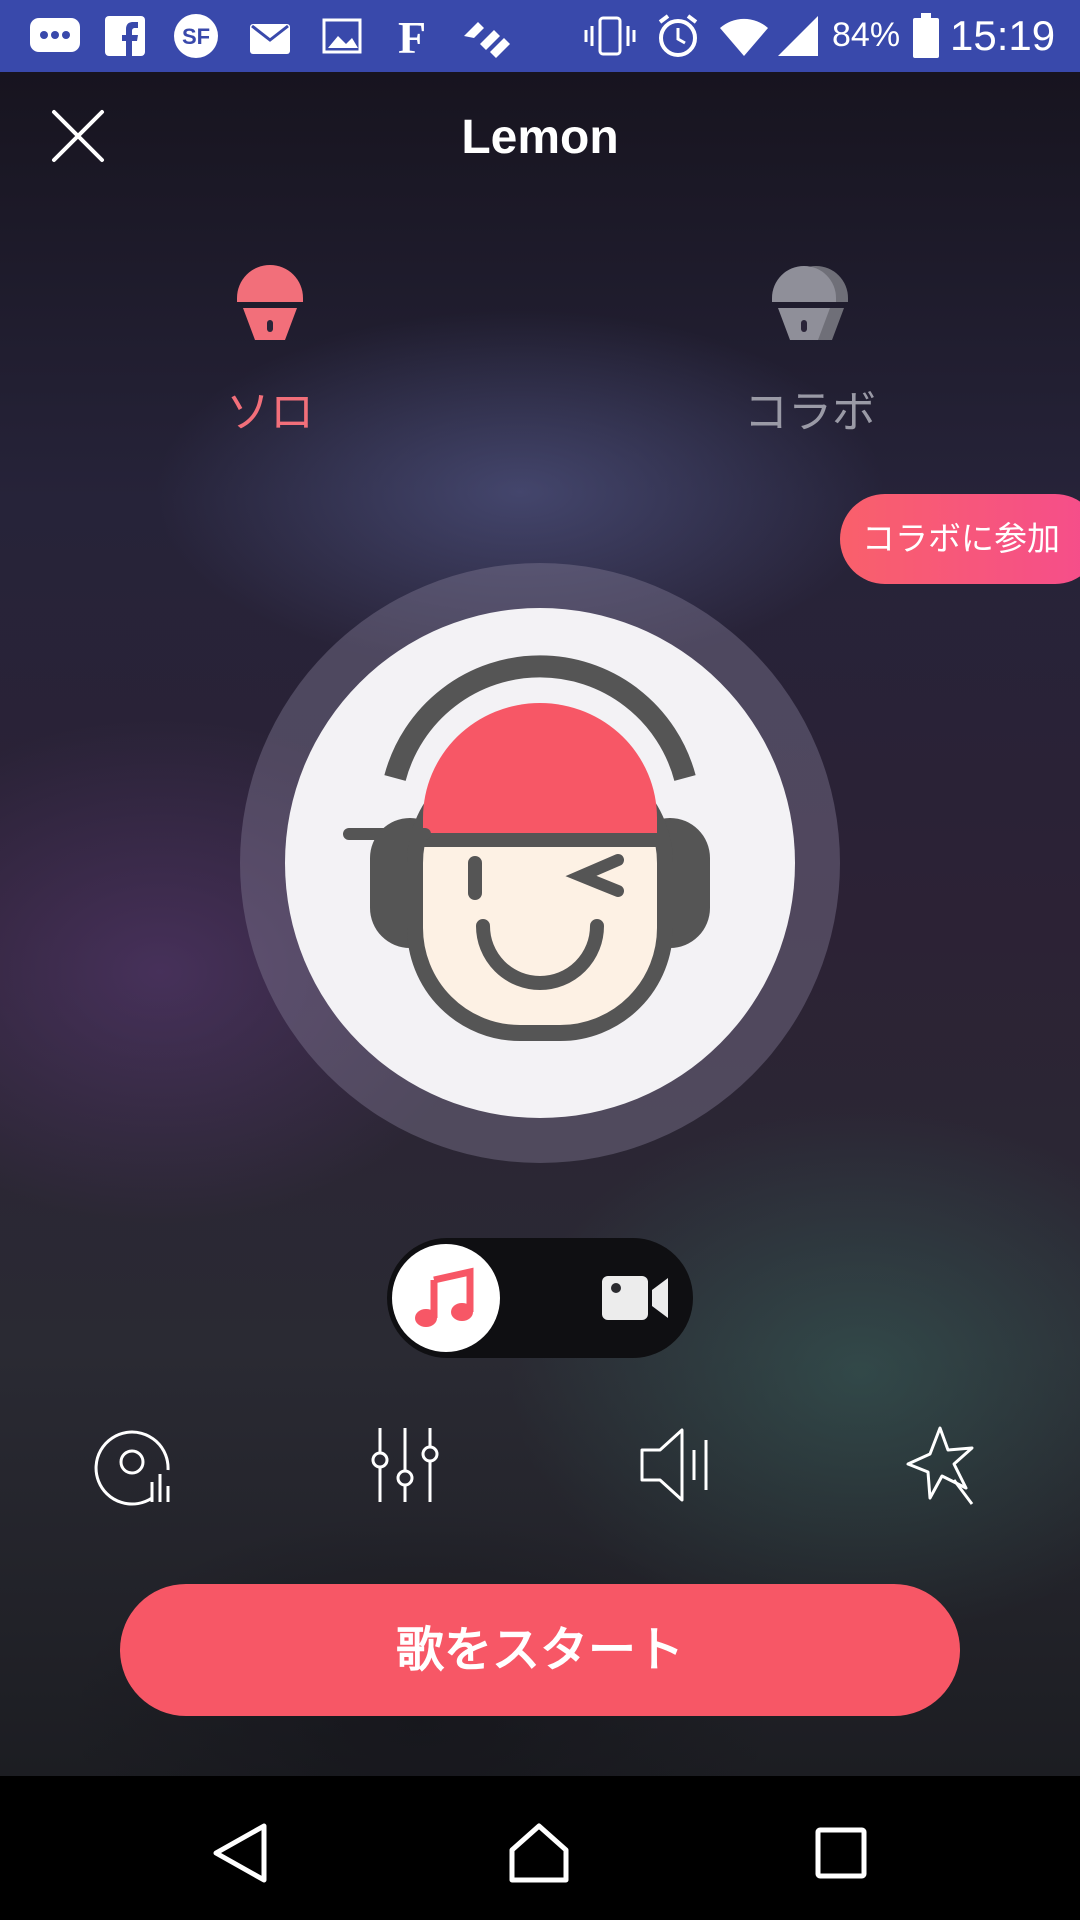  Describe the element at coordinates (526, 848) in the screenshot. I see `singer-avatar-icon` at that location.